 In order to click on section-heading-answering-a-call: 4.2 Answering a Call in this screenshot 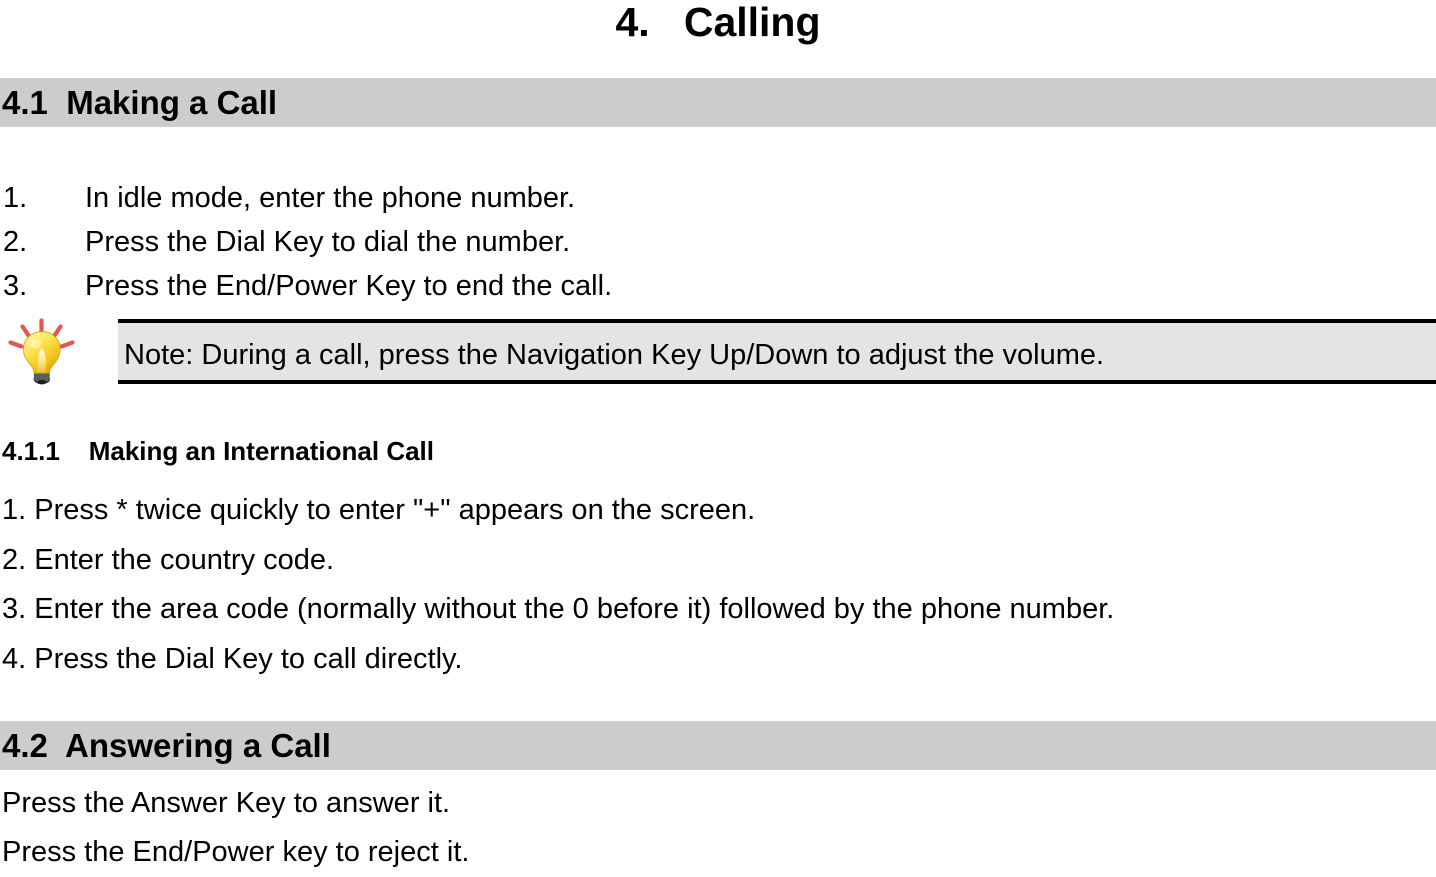, I will do `click(718, 745)`.